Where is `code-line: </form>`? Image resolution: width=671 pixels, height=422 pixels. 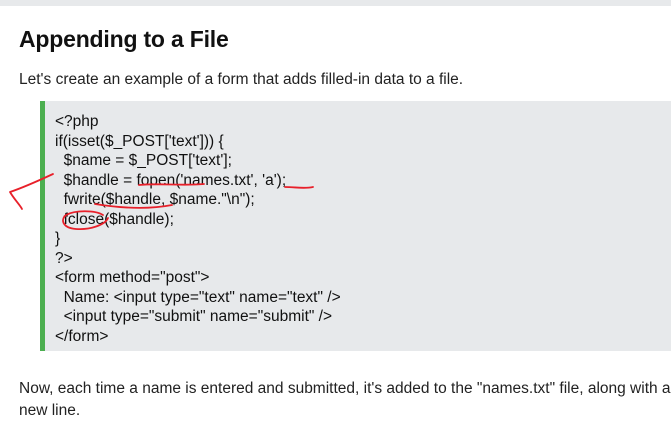 code-line: </form> is located at coordinates (82, 336).